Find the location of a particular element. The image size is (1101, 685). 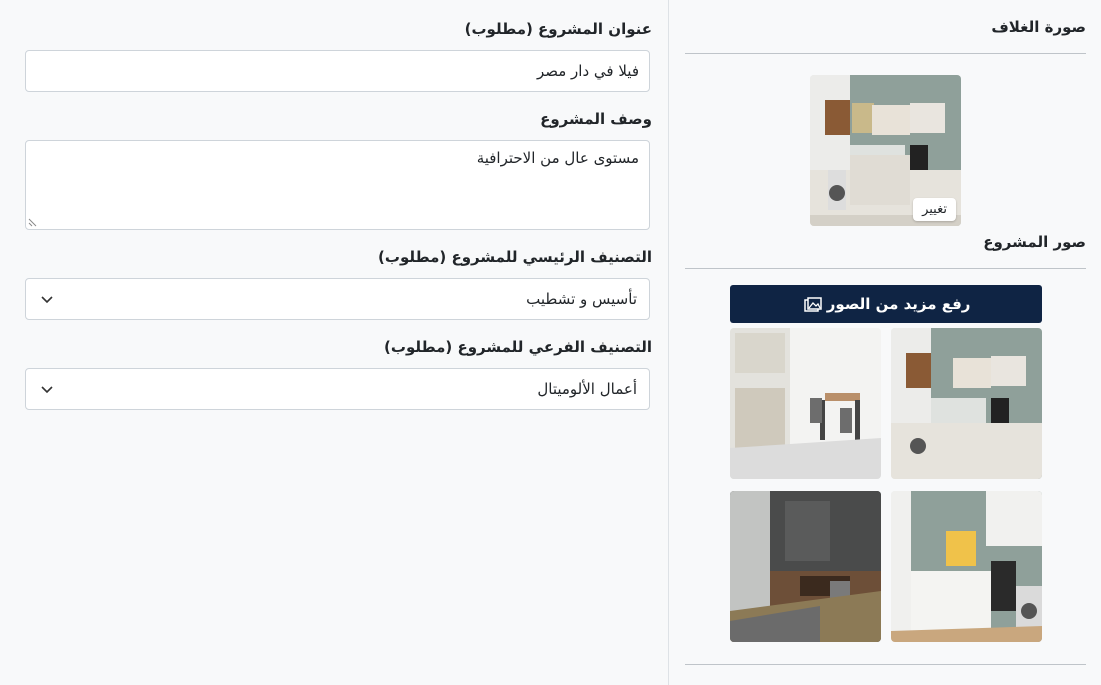

main-category-label: التصنيف الرئيسي للمشروع (مطلوب) is located at coordinates (515, 257).